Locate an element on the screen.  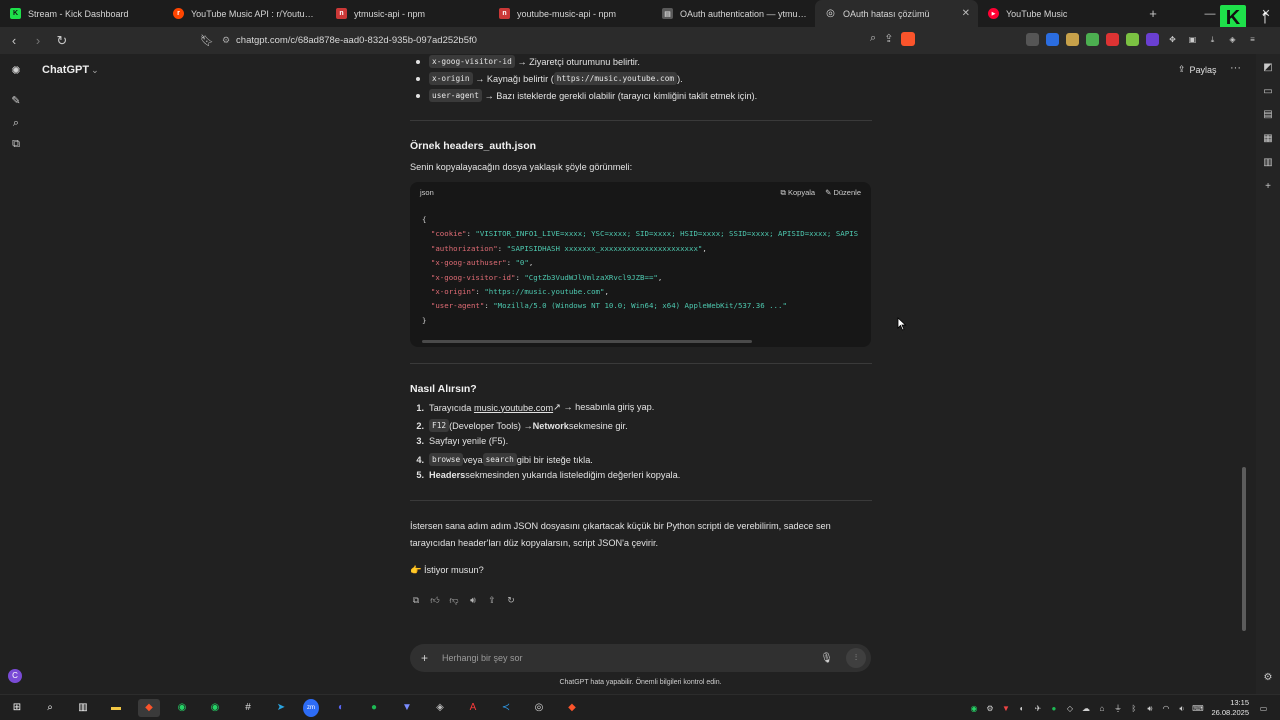
zoom-icon: zm is located at coordinates (311, 707).